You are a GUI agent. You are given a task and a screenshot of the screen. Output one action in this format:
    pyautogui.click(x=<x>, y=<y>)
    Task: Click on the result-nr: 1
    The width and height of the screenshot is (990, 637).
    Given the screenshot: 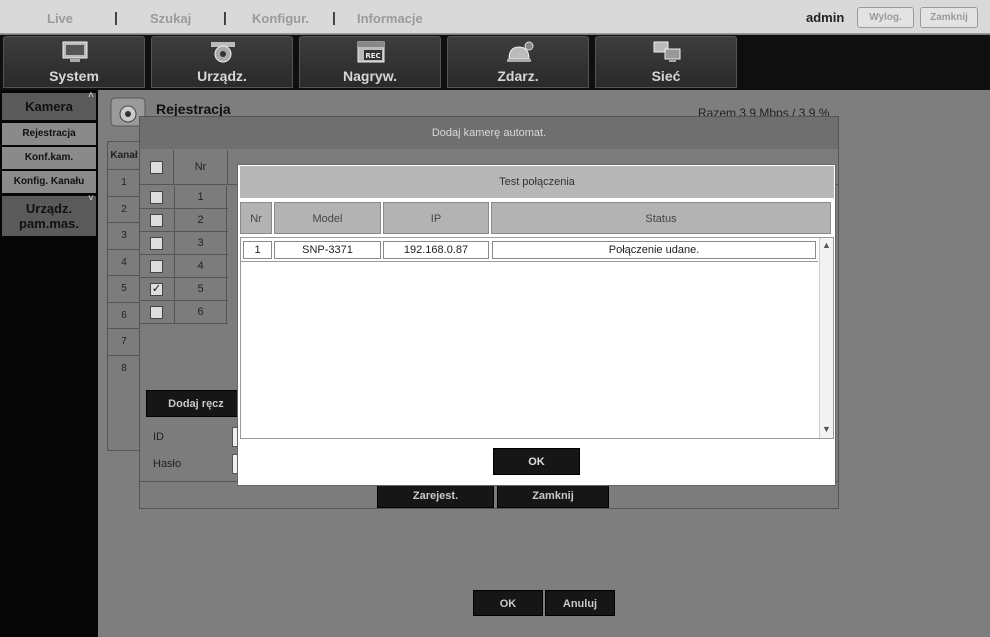 What is the action you would take?
    pyautogui.click(x=257, y=250)
    